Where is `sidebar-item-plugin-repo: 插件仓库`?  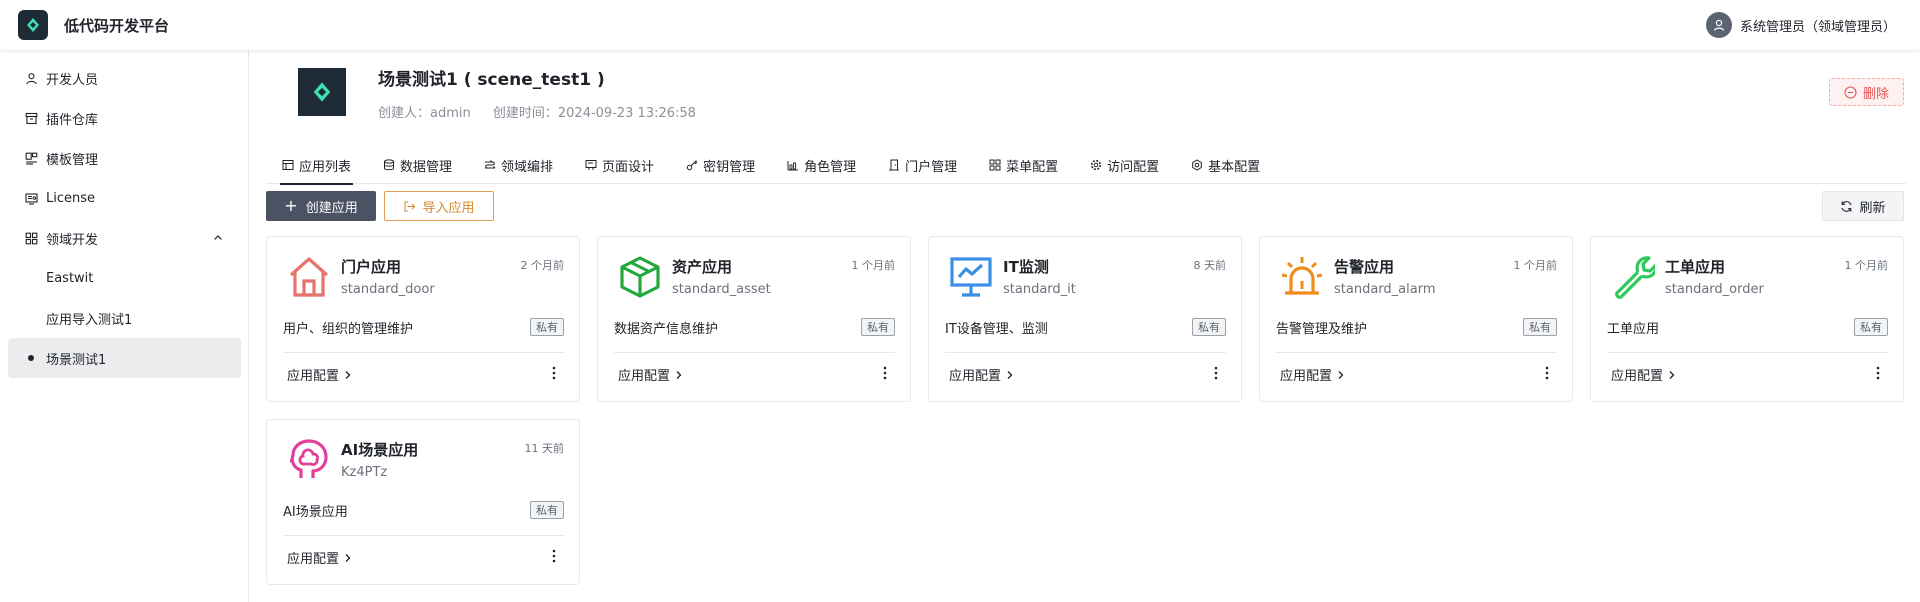 sidebar-item-plugin-repo: 插件仓库 is located at coordinates (124, 118).